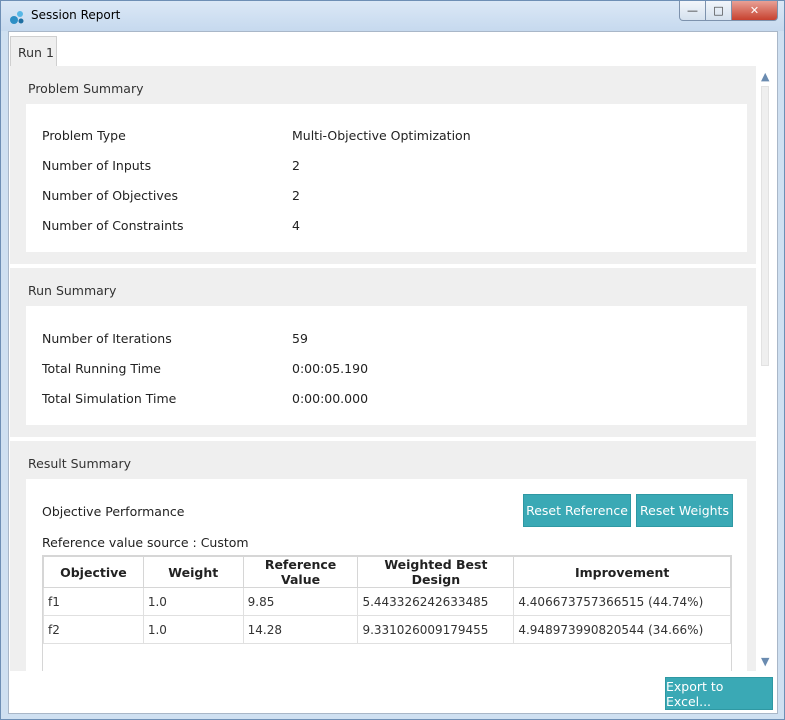 The height and width of the screenshot is (720, 785). Describe the element at coordinates (381, 135) in the screenshot. I see `row-value: Multi-Objective Optimization` at that location.